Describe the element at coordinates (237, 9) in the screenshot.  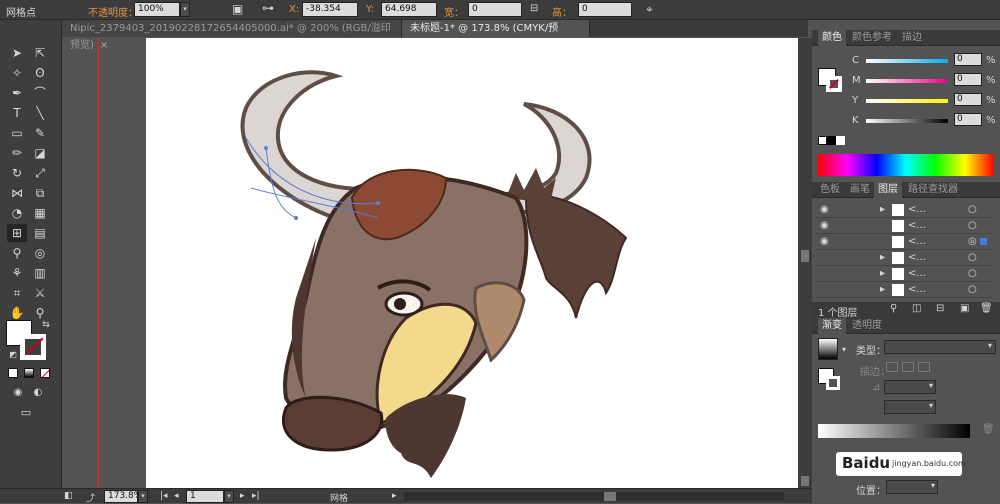
I see `transform-icon: ▣` at that location.